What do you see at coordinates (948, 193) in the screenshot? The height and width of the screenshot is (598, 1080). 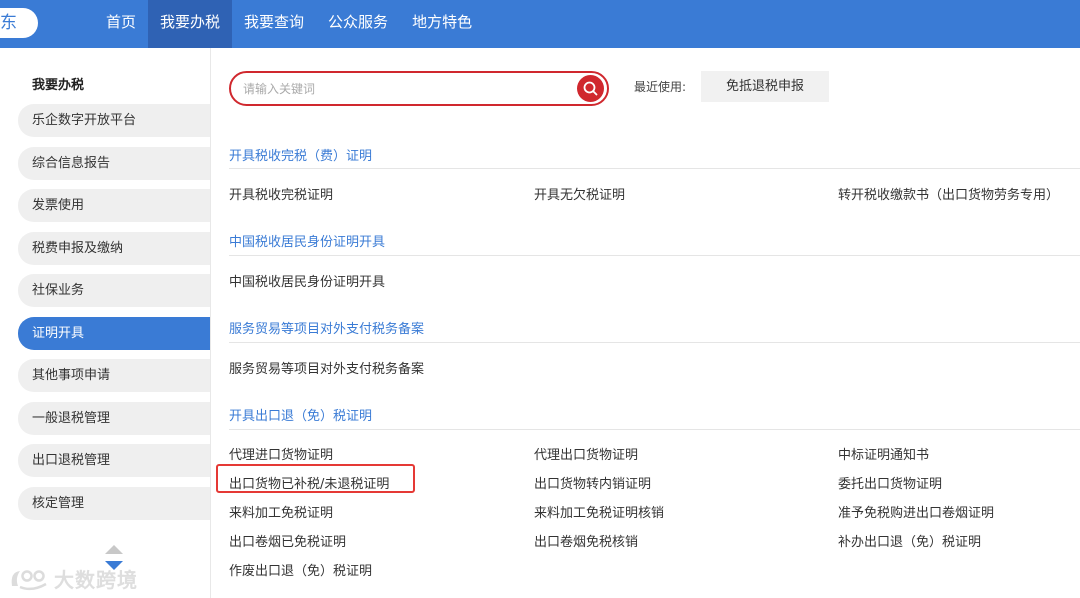 I see `link-transfer-payment-book: 转开税收缴款书（出口货物劳务专用）` at bounding box center [948, 193].